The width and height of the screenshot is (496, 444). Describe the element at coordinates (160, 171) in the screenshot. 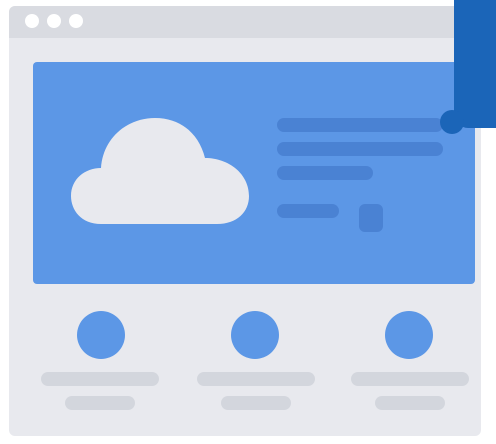

I see `cloud-icon` at that location.